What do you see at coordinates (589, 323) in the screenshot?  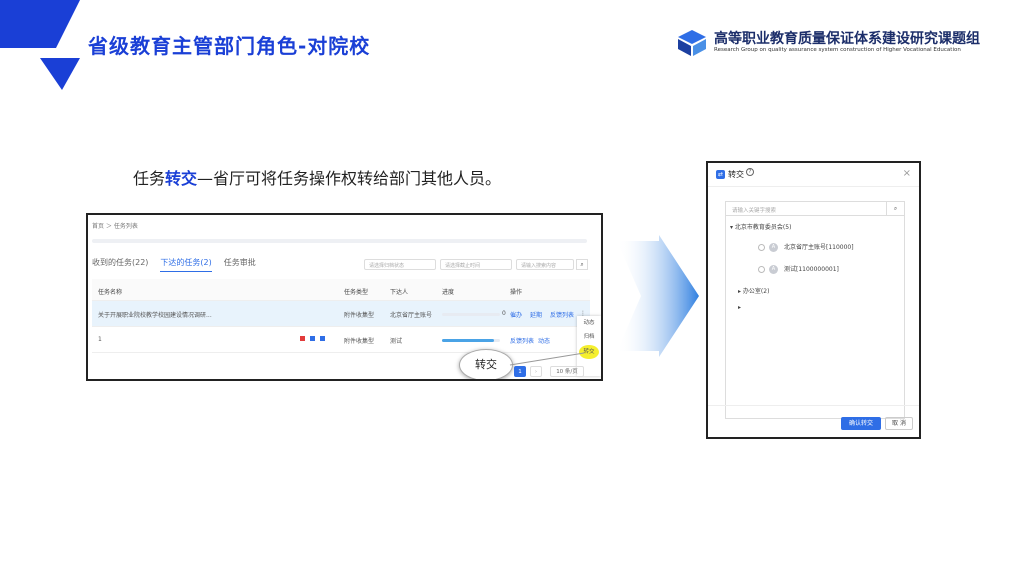 I see `menu-item-activity: 动态` at bounding box center [589, 323].